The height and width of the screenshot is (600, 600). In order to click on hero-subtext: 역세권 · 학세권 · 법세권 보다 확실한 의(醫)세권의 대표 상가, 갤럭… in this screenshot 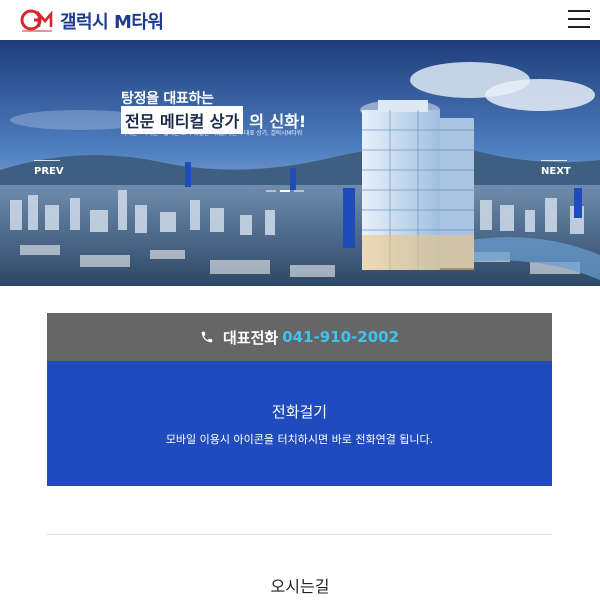, I will do `click(211, 133)`.